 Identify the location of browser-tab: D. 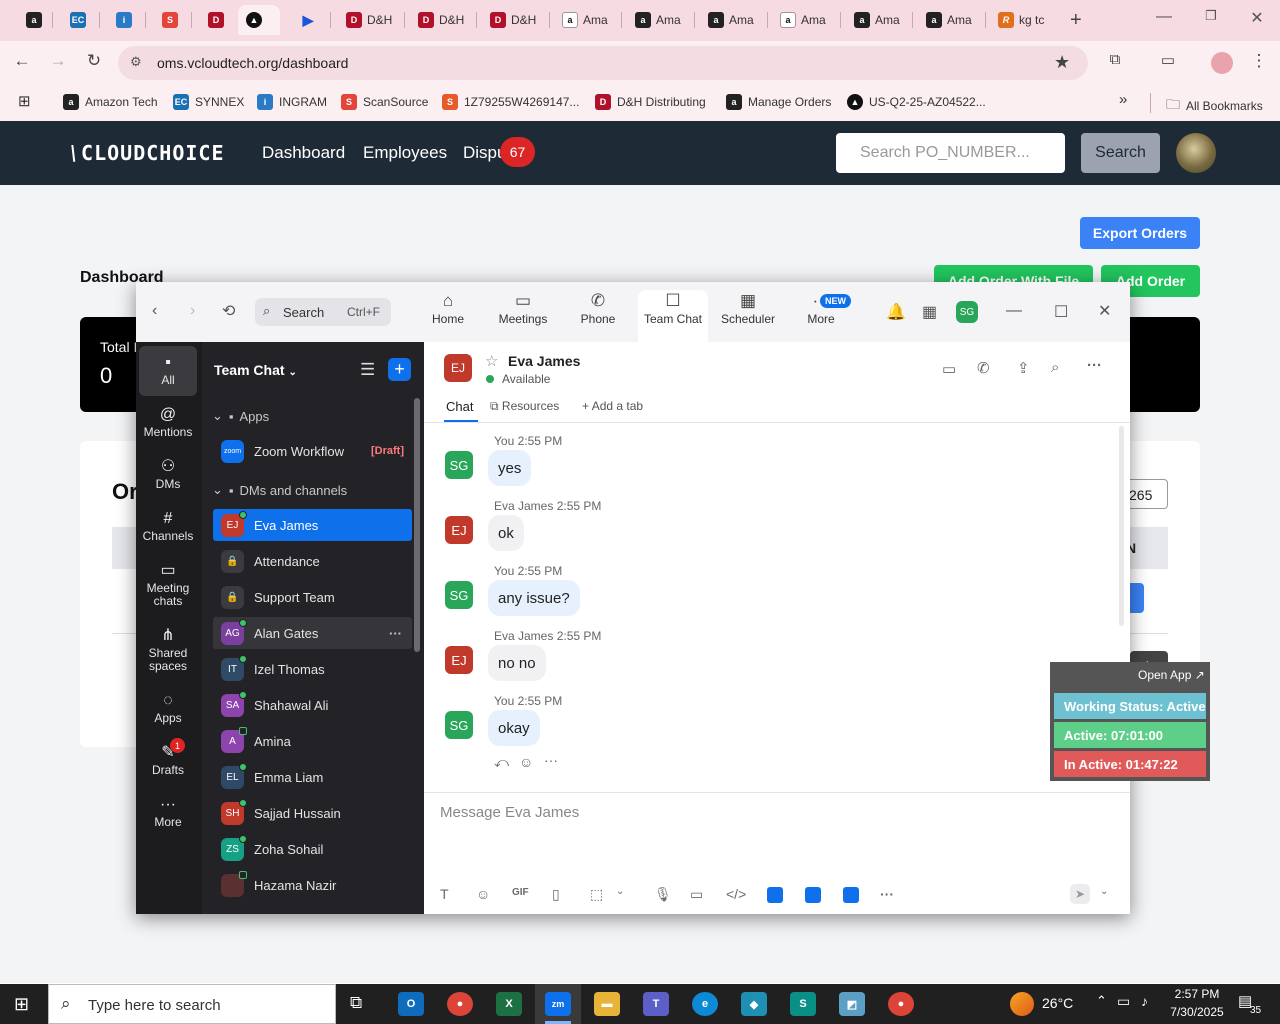
(216, 20).